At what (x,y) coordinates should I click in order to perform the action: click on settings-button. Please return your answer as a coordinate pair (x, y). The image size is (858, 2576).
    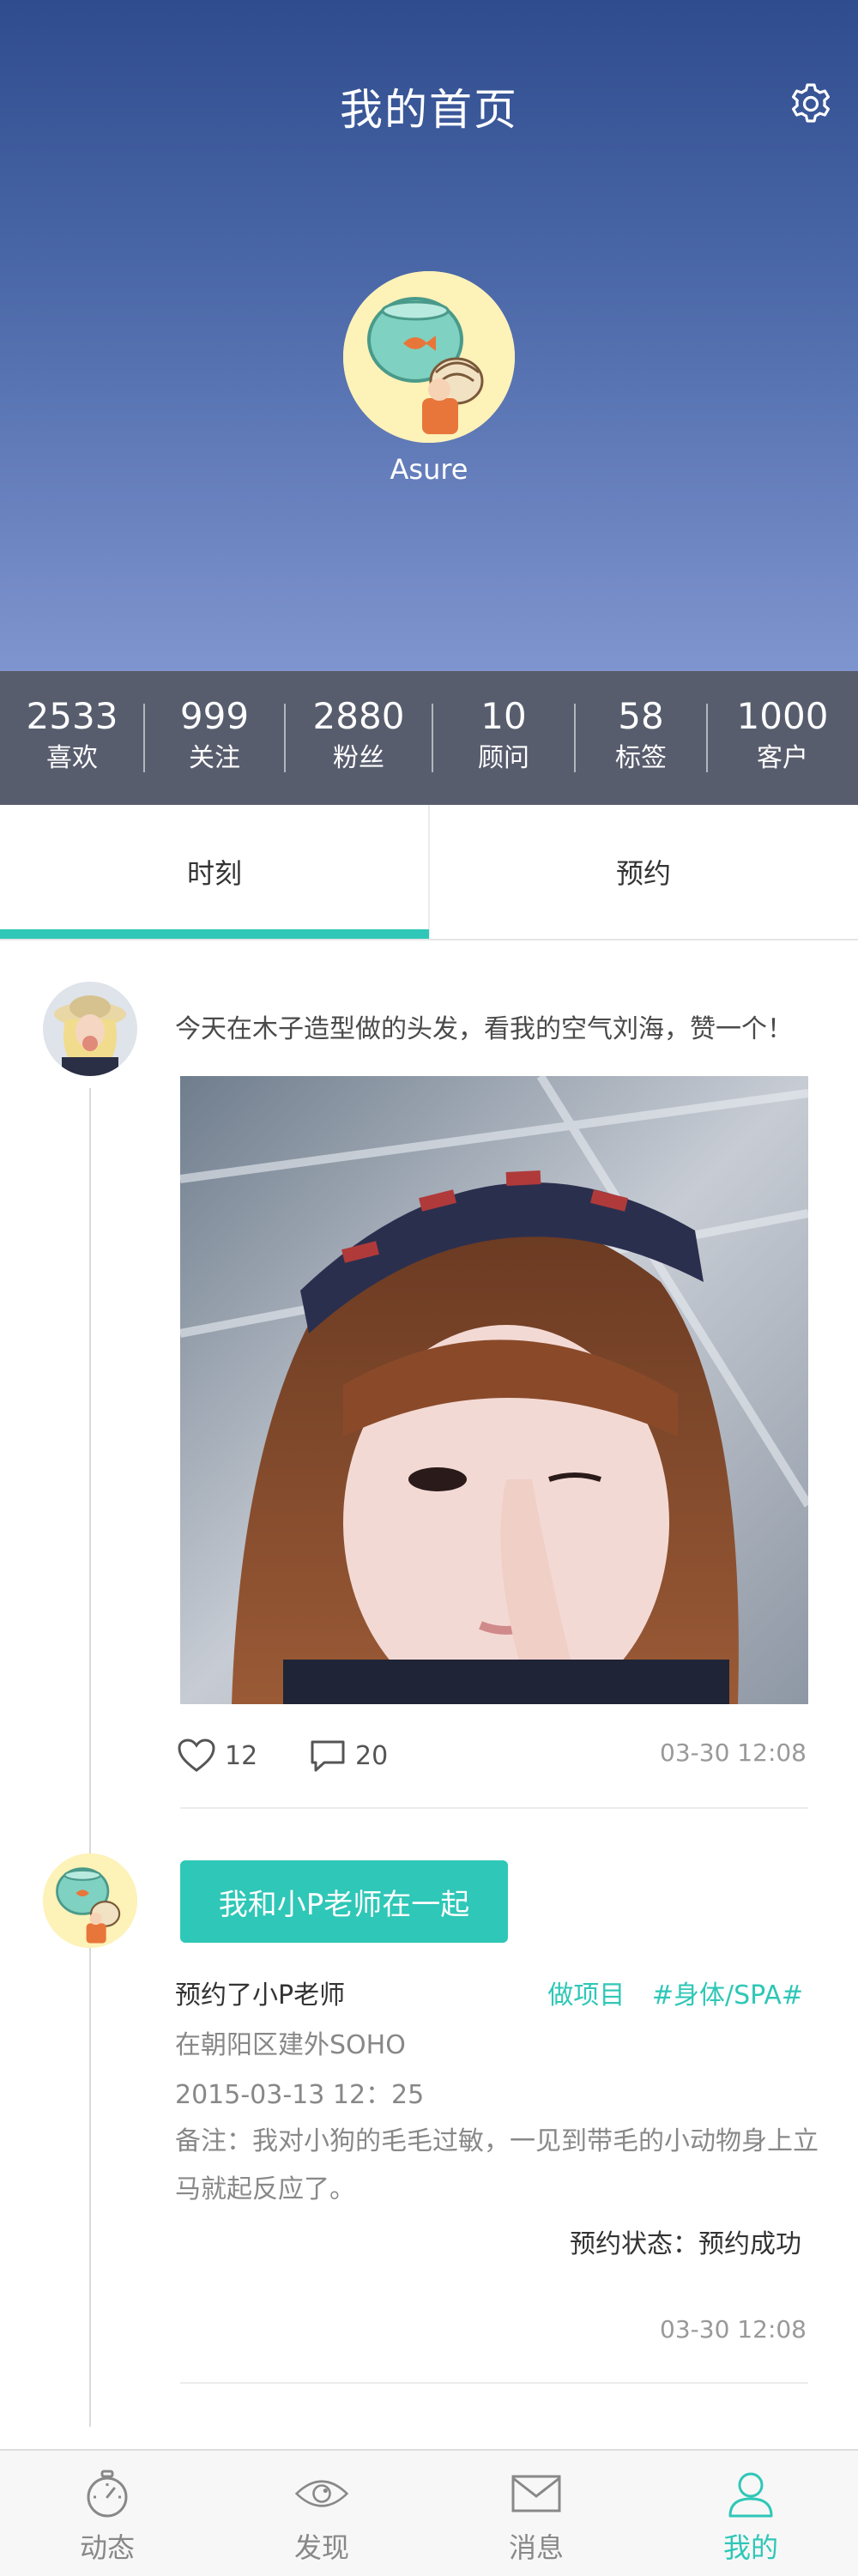
    Looking at the image, I should click on (810, 103).